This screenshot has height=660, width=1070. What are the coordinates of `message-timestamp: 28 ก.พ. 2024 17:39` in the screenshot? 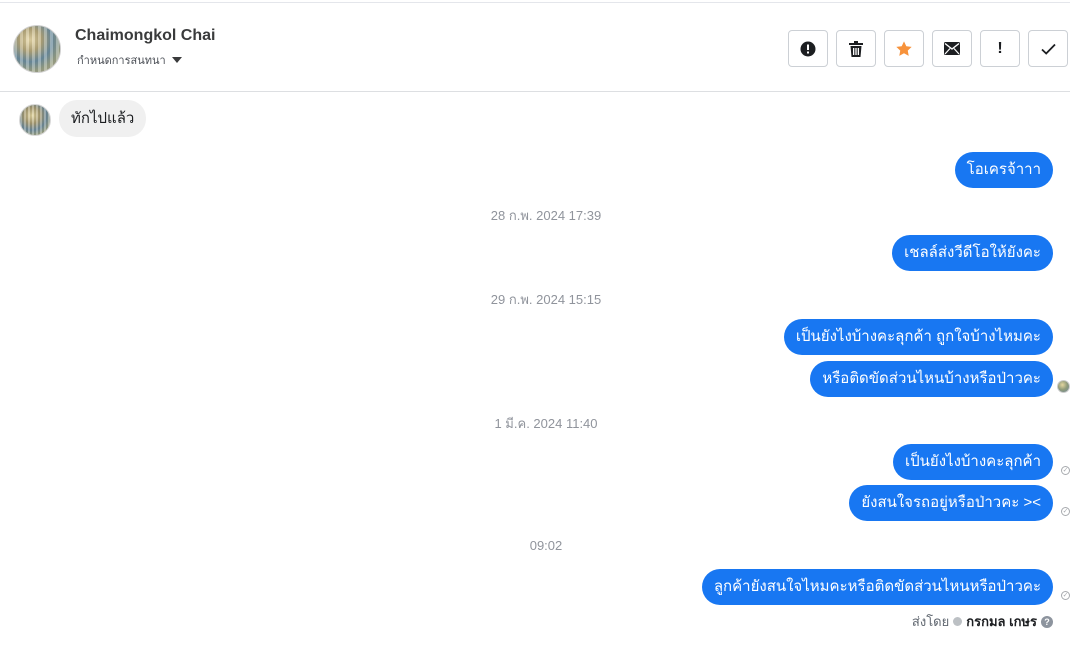 It's located at (546, 215).